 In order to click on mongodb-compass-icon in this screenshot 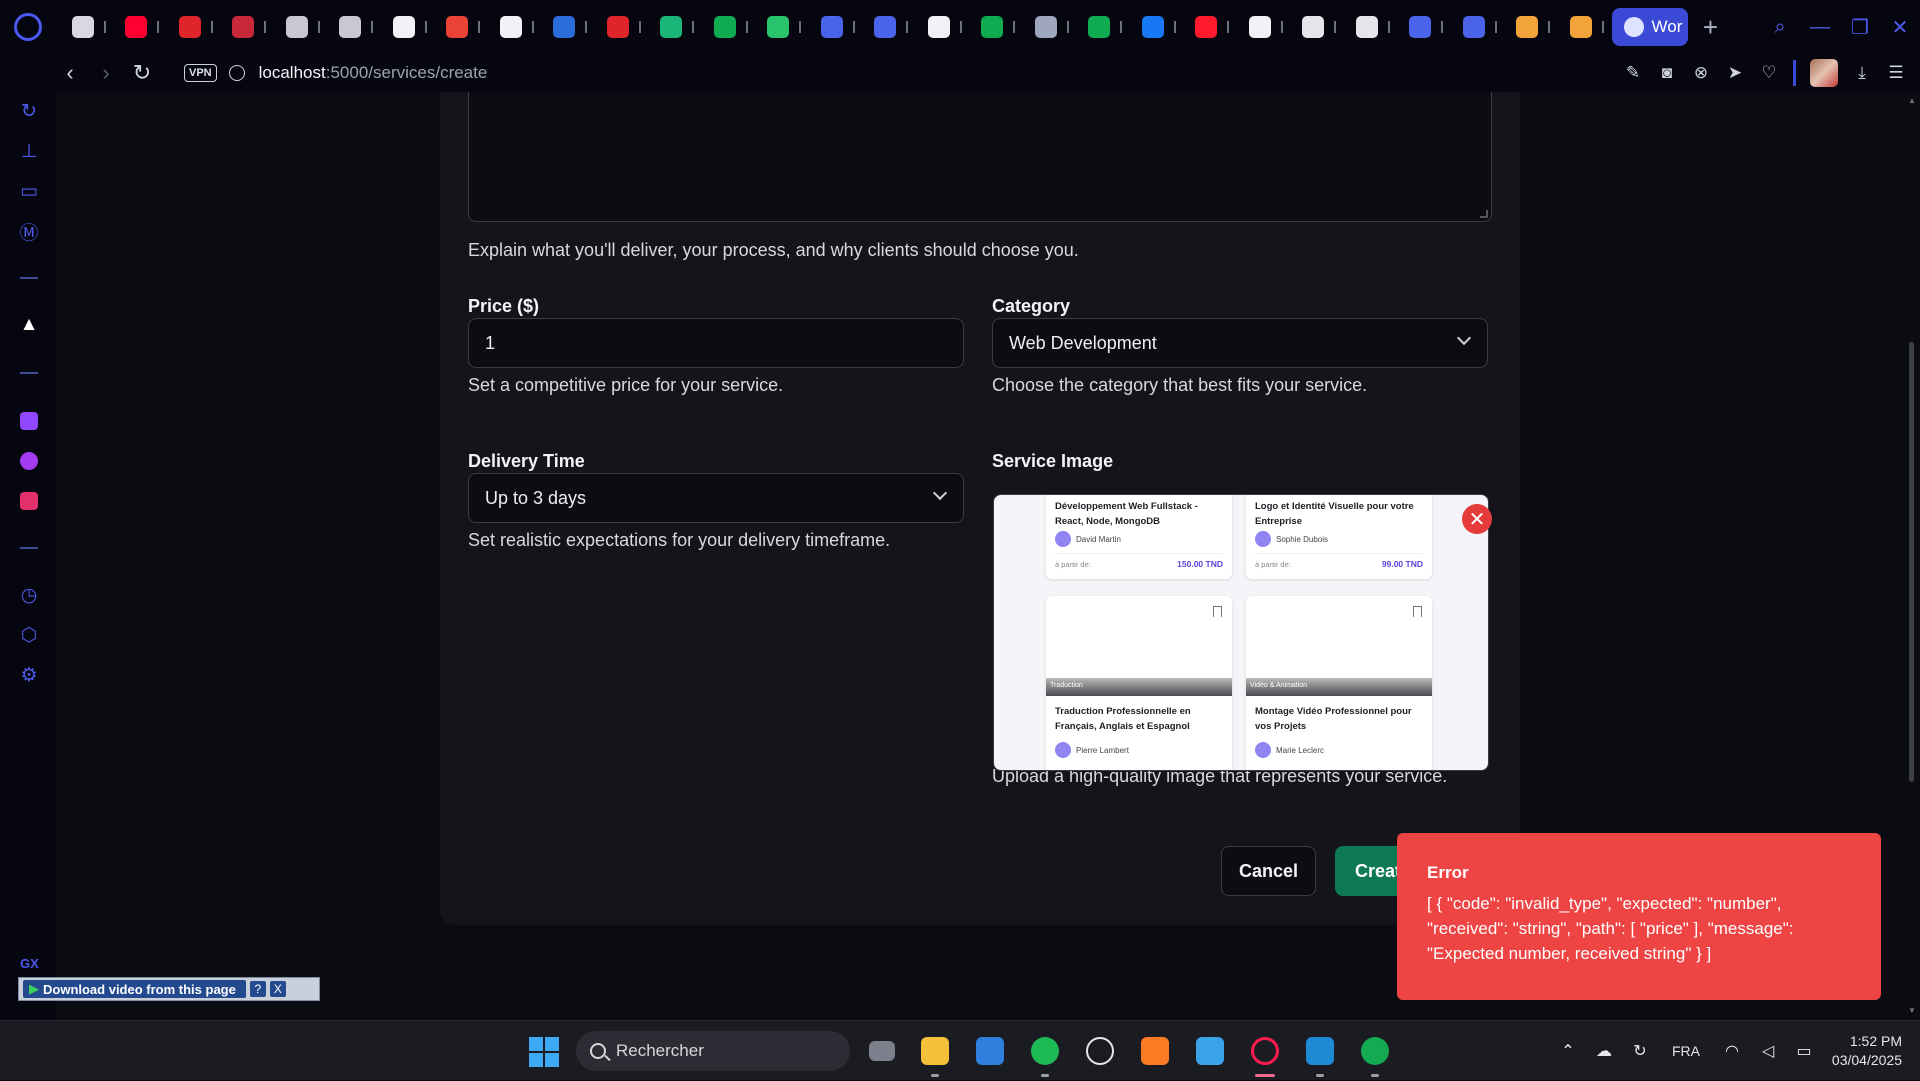, I will do `click(1375, 1056)`.